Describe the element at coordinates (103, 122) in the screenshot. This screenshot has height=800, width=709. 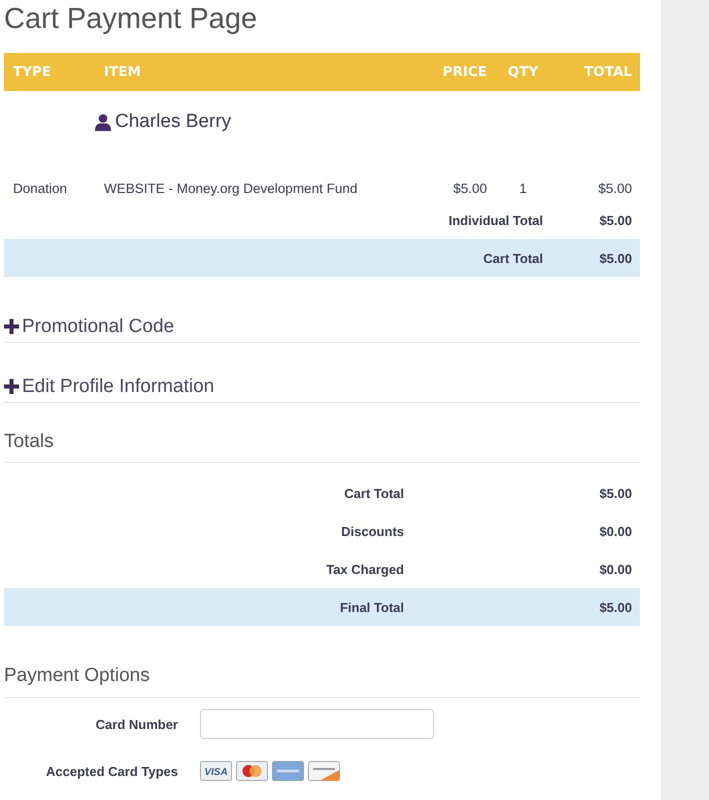
I see `person-icon` at that location.